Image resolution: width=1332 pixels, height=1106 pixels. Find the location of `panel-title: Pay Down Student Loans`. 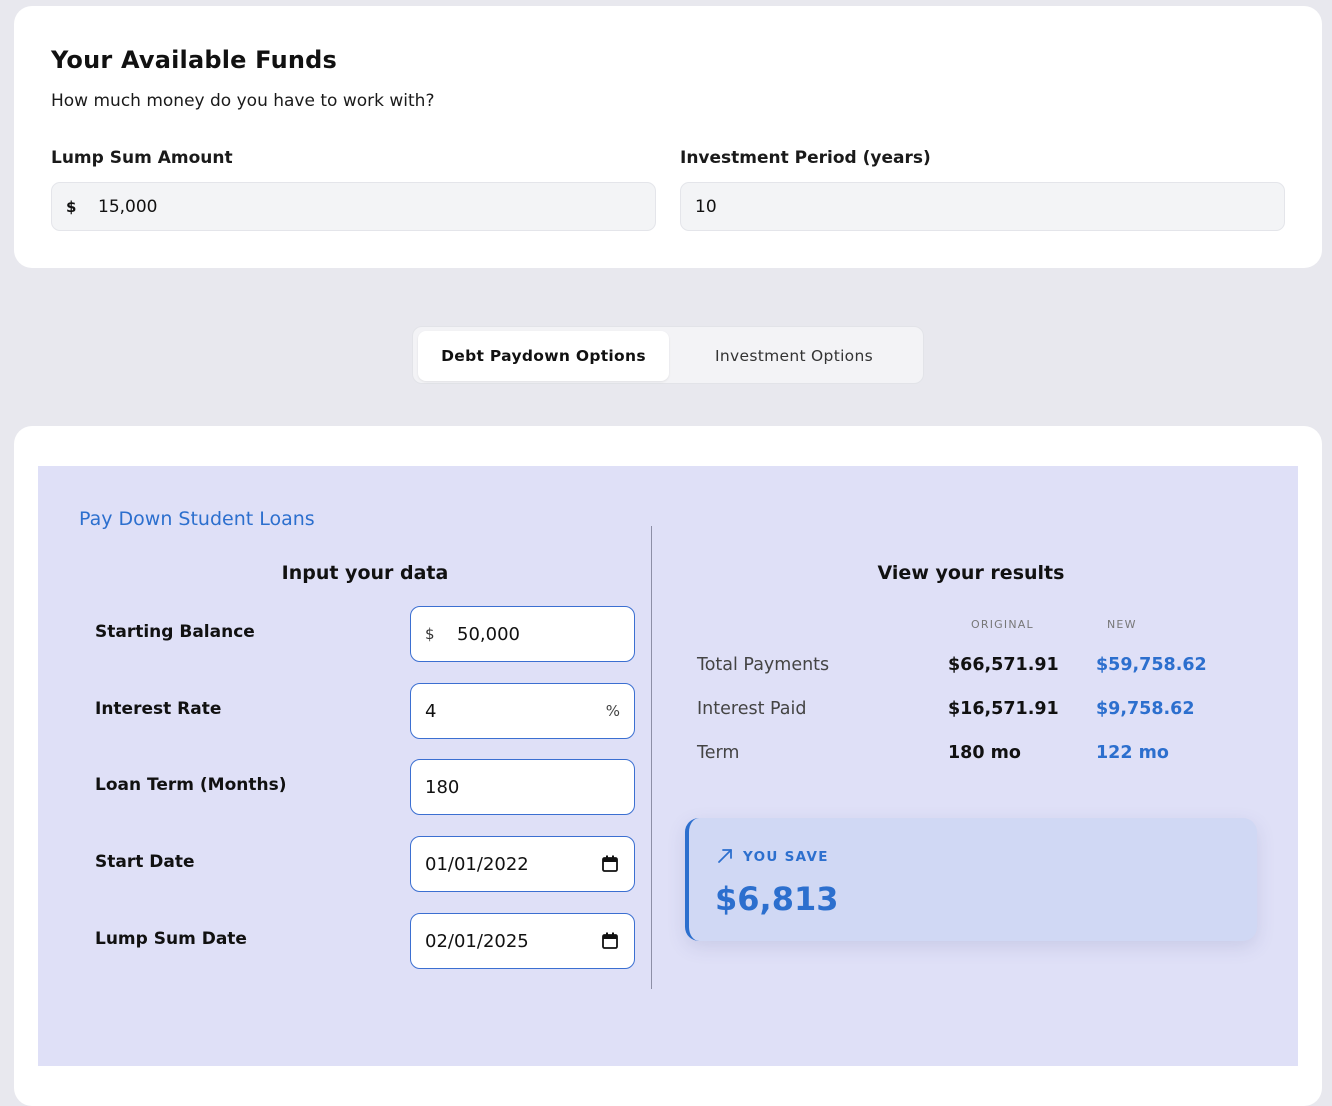

panel-title: Pay Down Student Loans is located at coordinates (197, 519).